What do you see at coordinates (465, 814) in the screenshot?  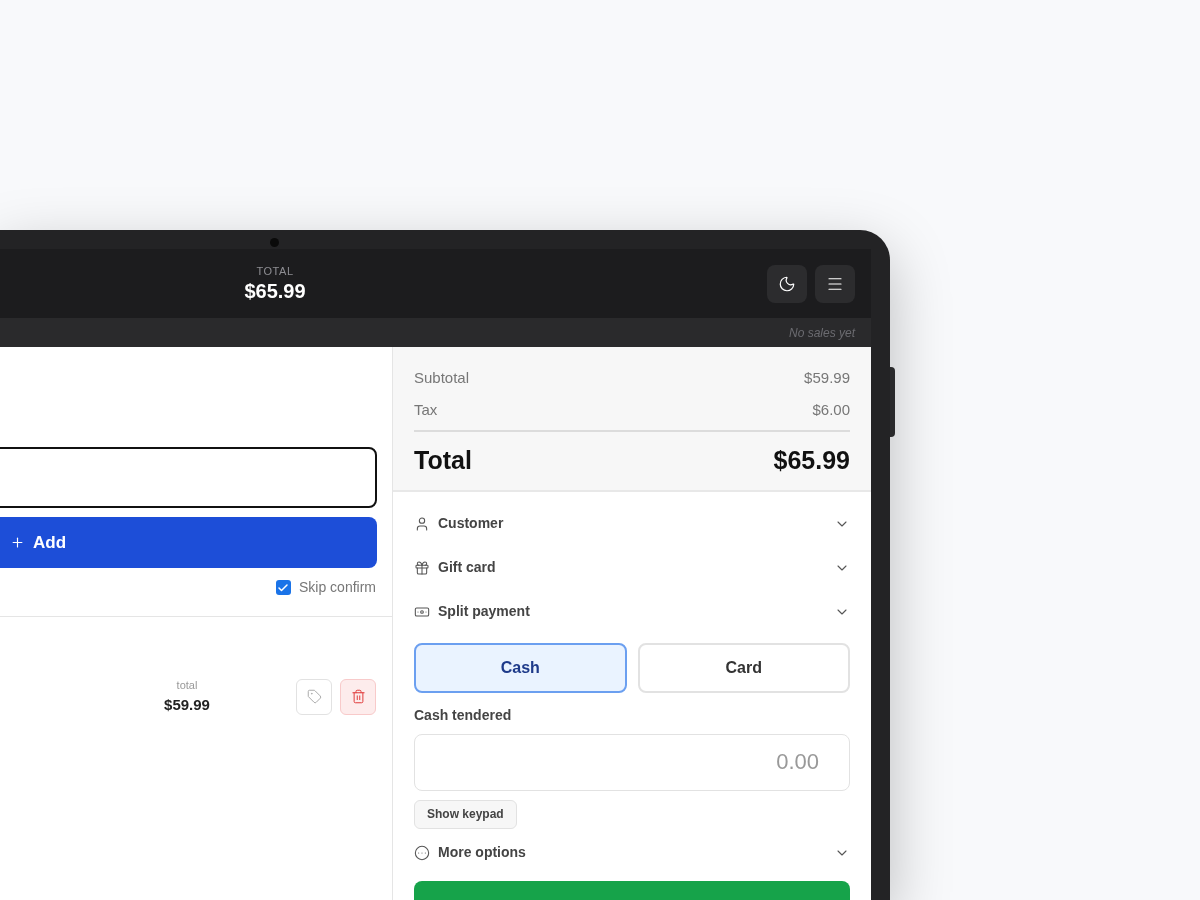 I see `show-keypad-button: Show keypad` at bounding box center [465, 814].